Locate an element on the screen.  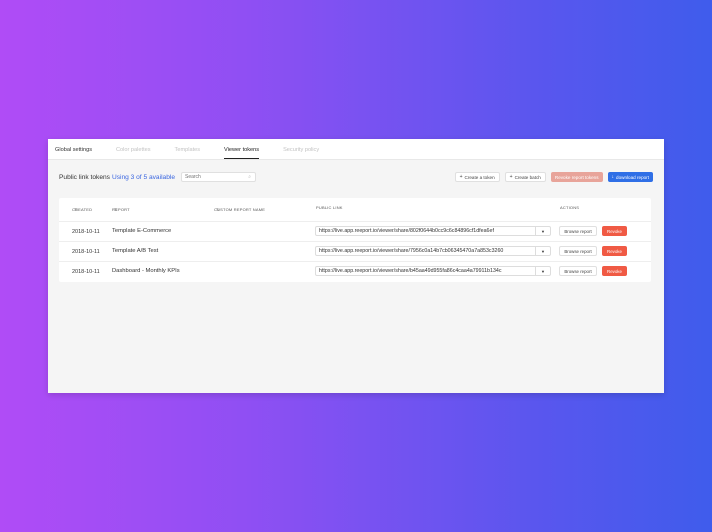
tab-global-settings: Global settings is located at coordinates (73, 149).